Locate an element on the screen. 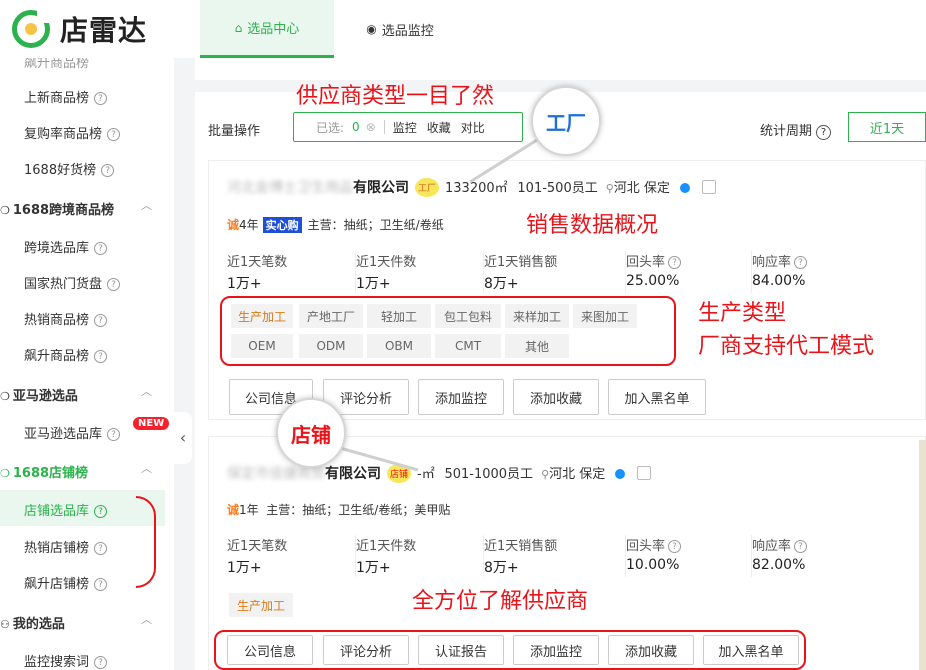  callout-line-factory is located at coordinates (507, 158).